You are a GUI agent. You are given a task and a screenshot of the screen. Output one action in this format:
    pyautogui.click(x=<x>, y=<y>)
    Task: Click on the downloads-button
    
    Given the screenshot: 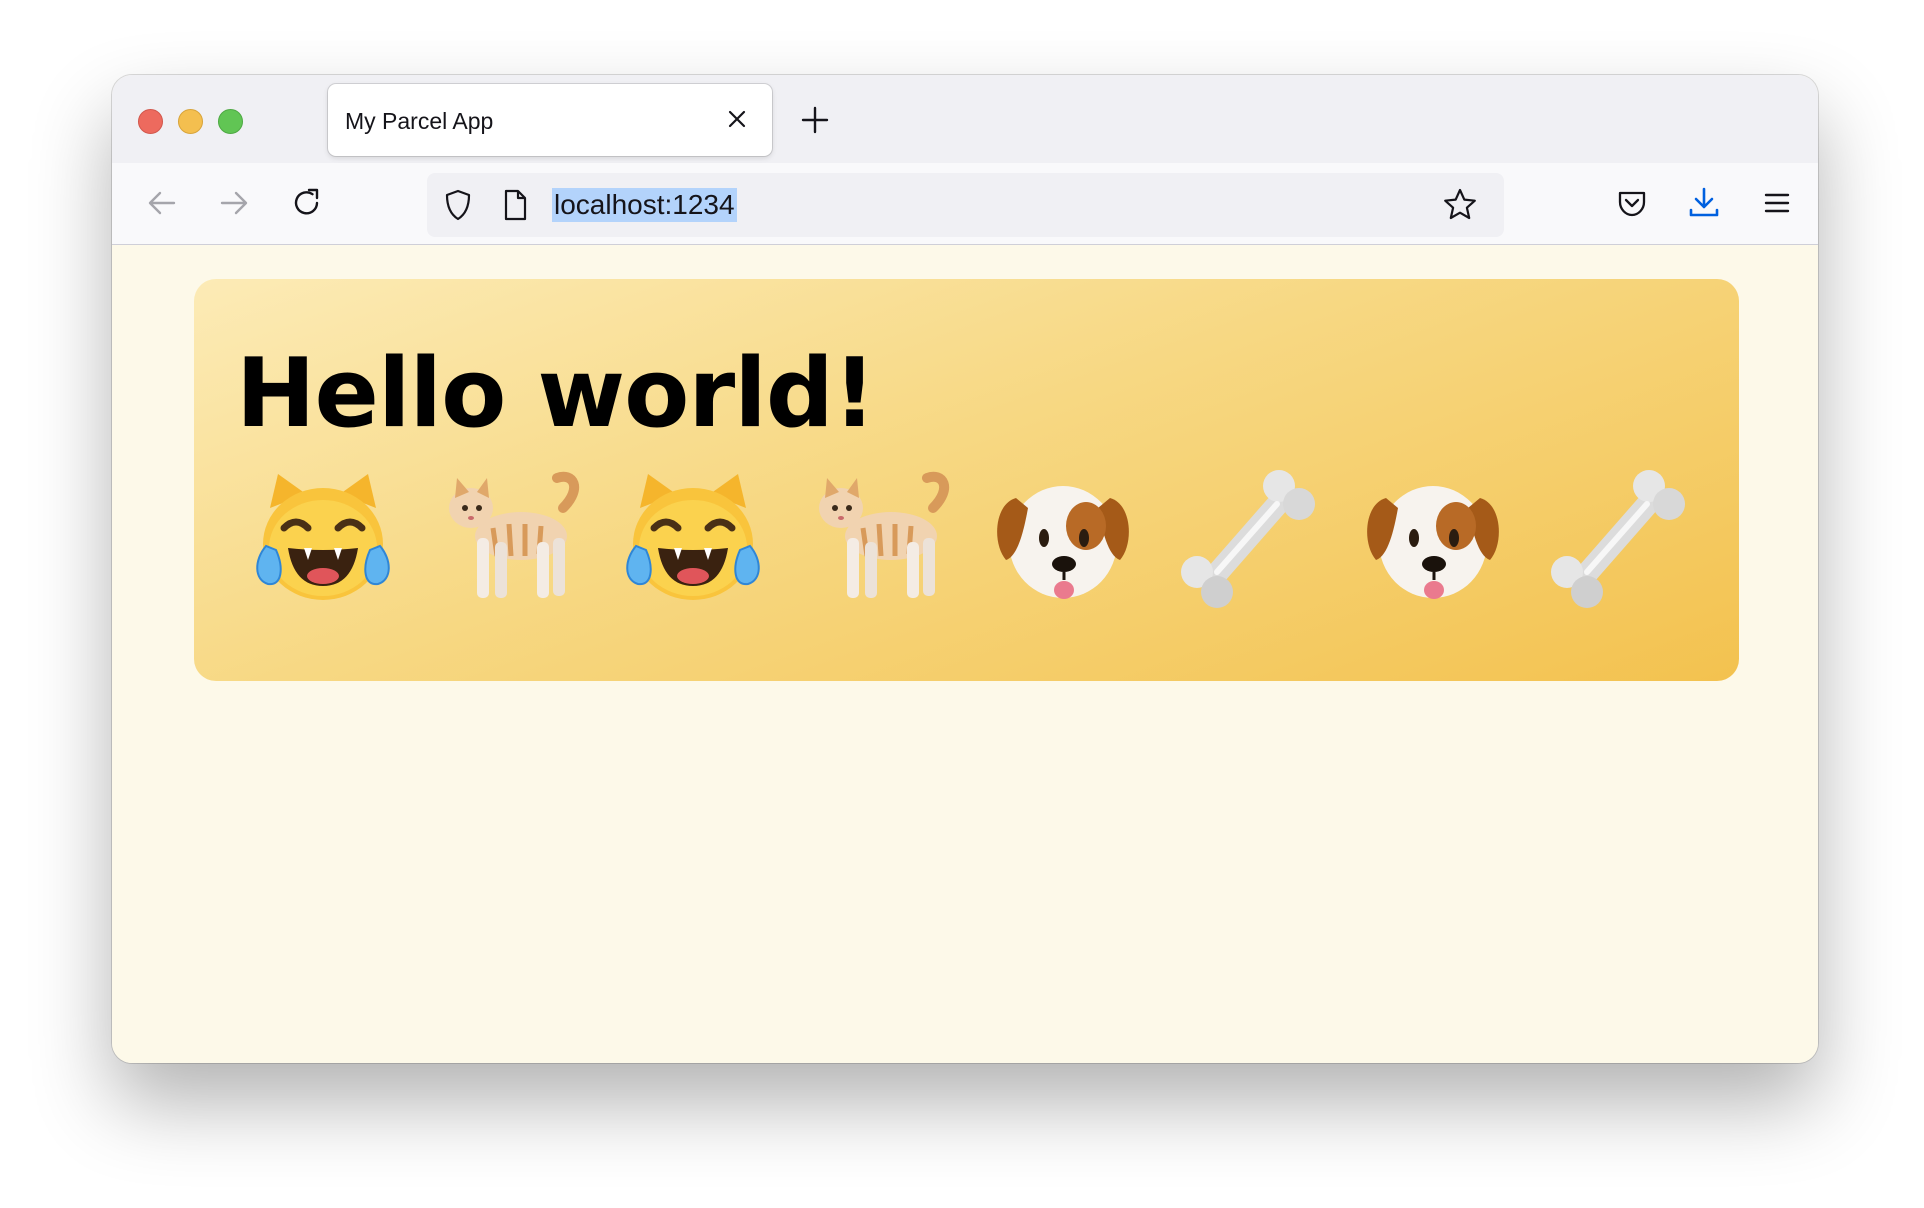 What is the action you would take?
    pyautogui.click(x=1704, y=203)
    